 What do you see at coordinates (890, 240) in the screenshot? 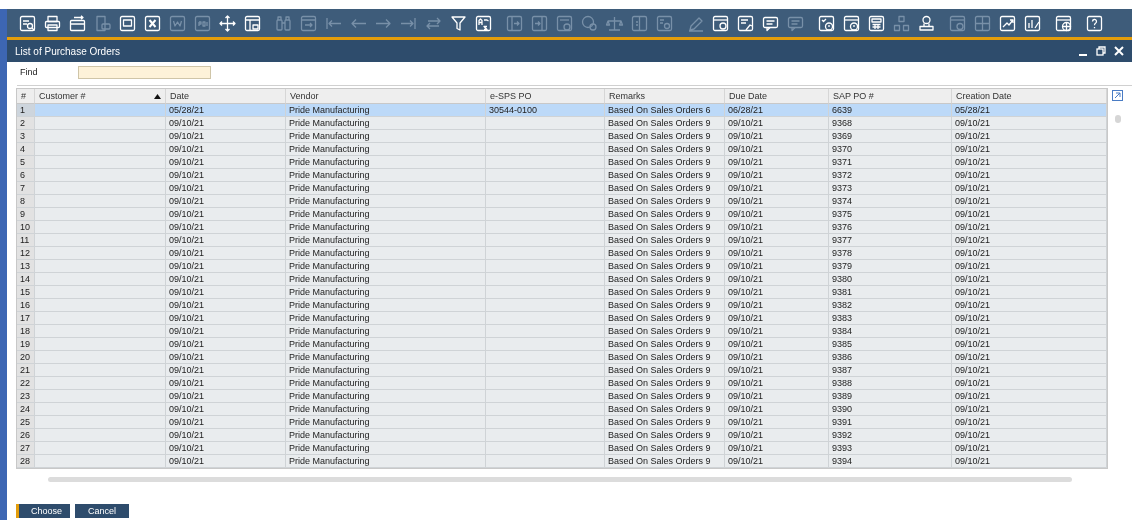
I see `table-cell: 9377` at bounding box center [890, 240].